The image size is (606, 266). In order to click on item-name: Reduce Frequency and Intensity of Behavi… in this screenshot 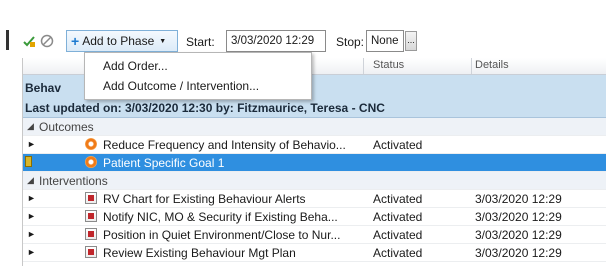, I will do `click(224, 145)`.